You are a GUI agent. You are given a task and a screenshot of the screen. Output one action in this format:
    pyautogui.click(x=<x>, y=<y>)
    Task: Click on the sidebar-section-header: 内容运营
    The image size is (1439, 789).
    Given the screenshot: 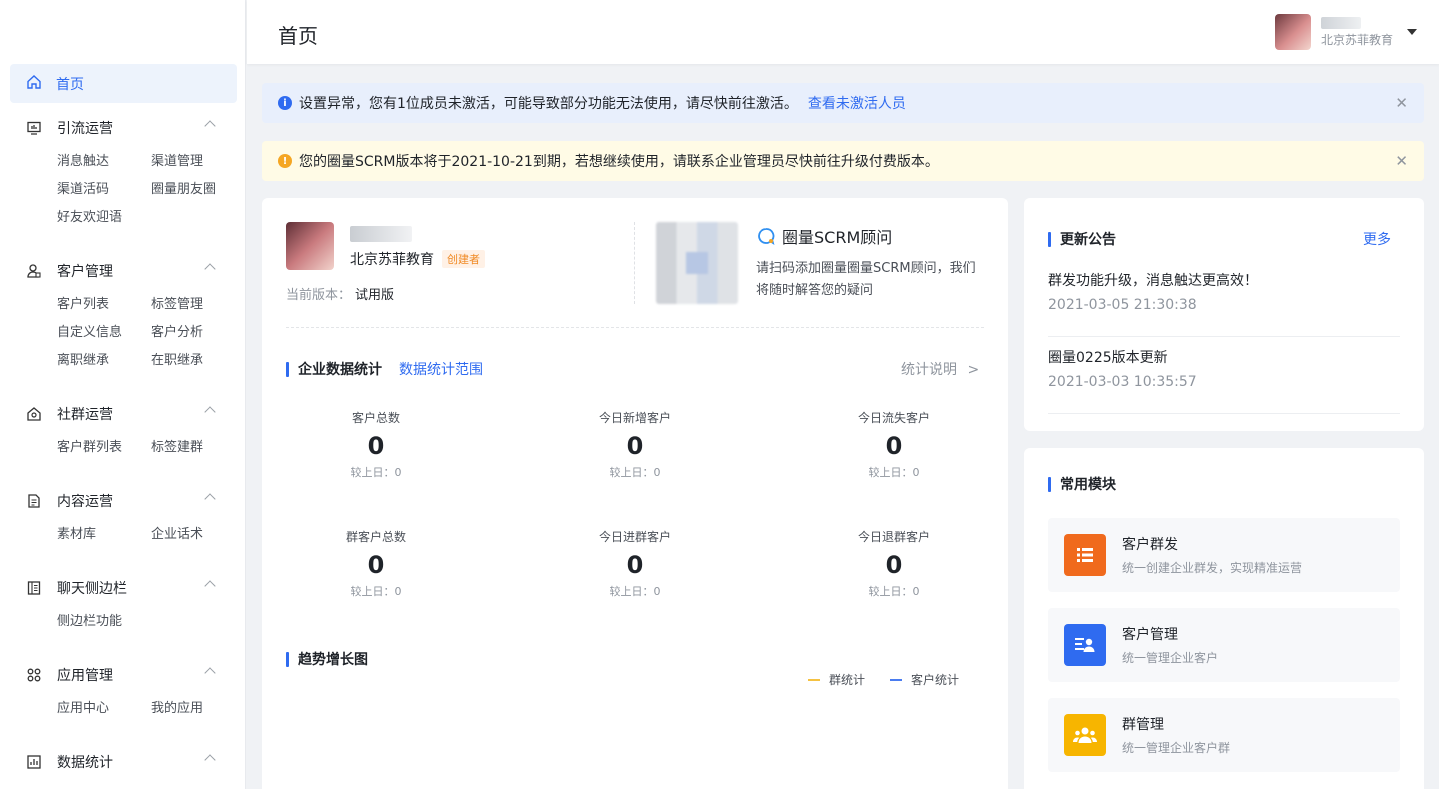 What is the action you would take?
    pyautogui.click(x=122, y=501)
    